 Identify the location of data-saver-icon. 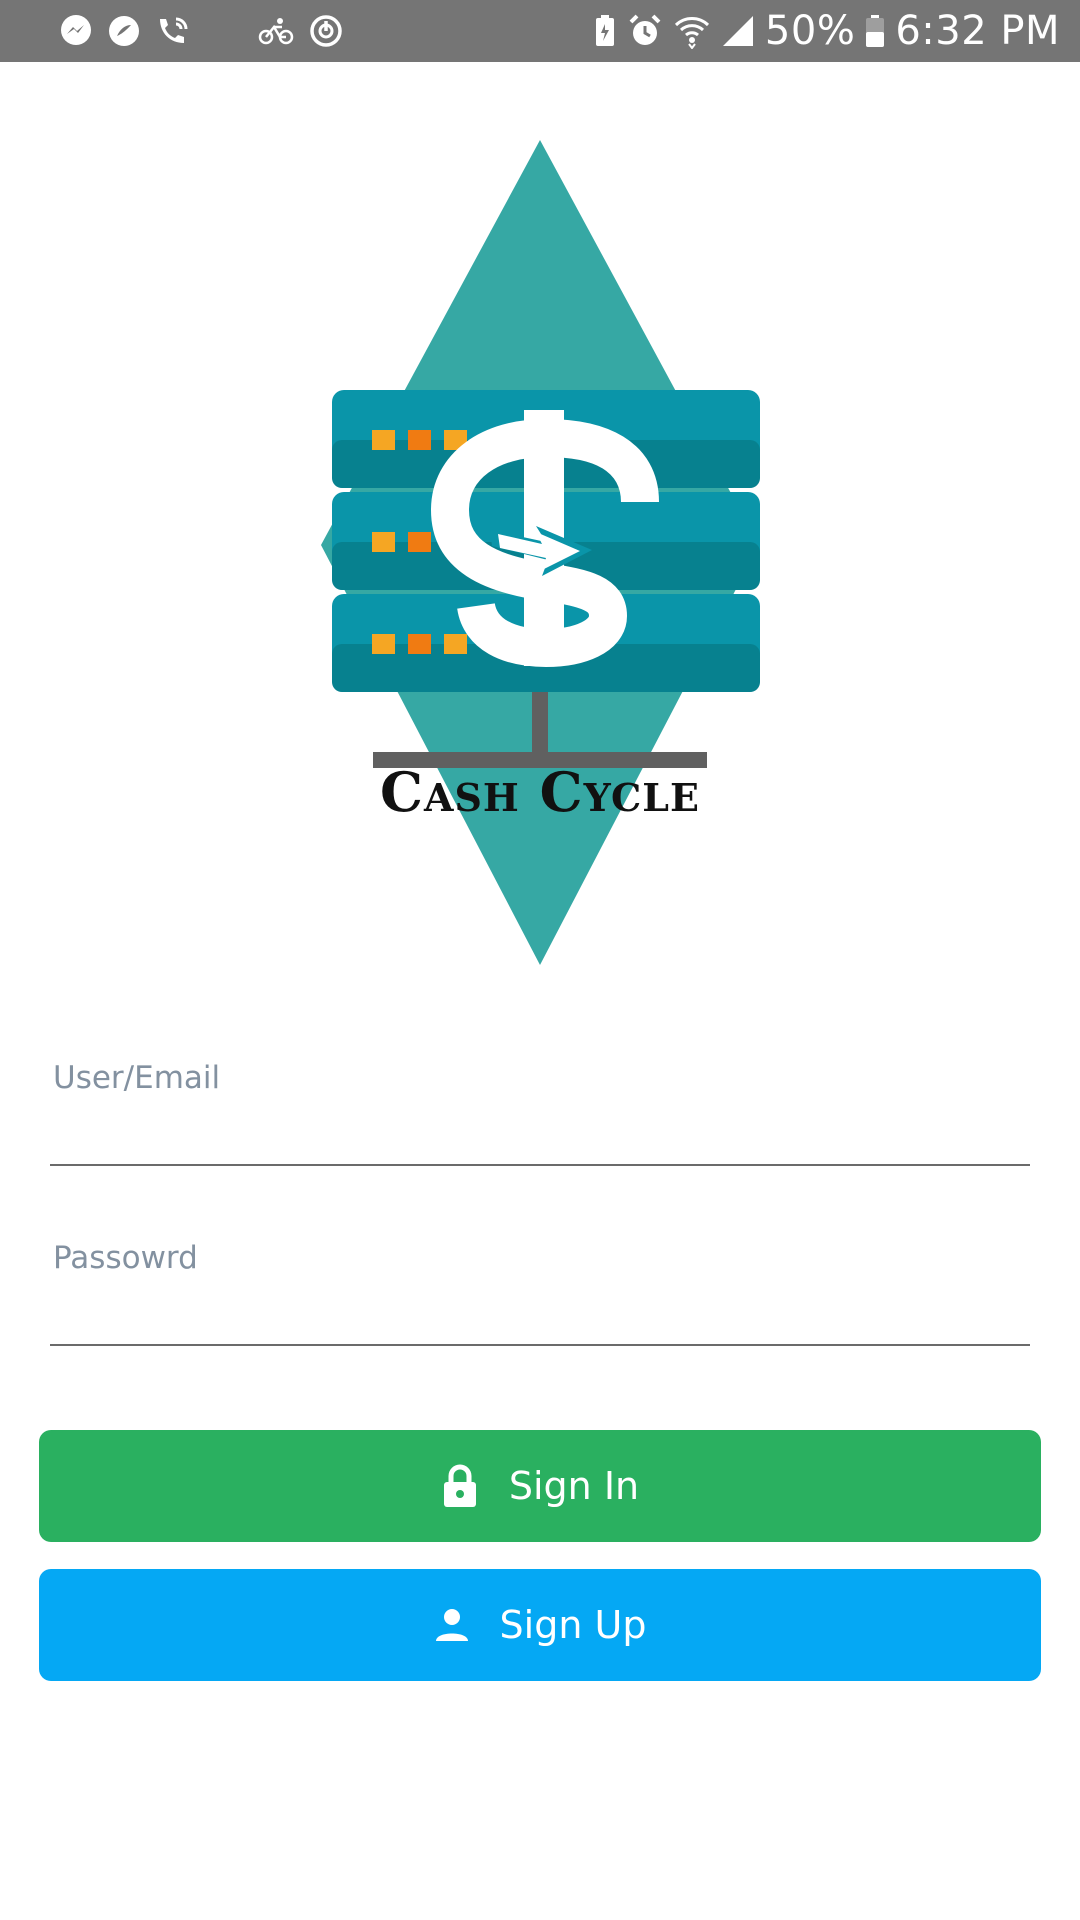
(124, 31).